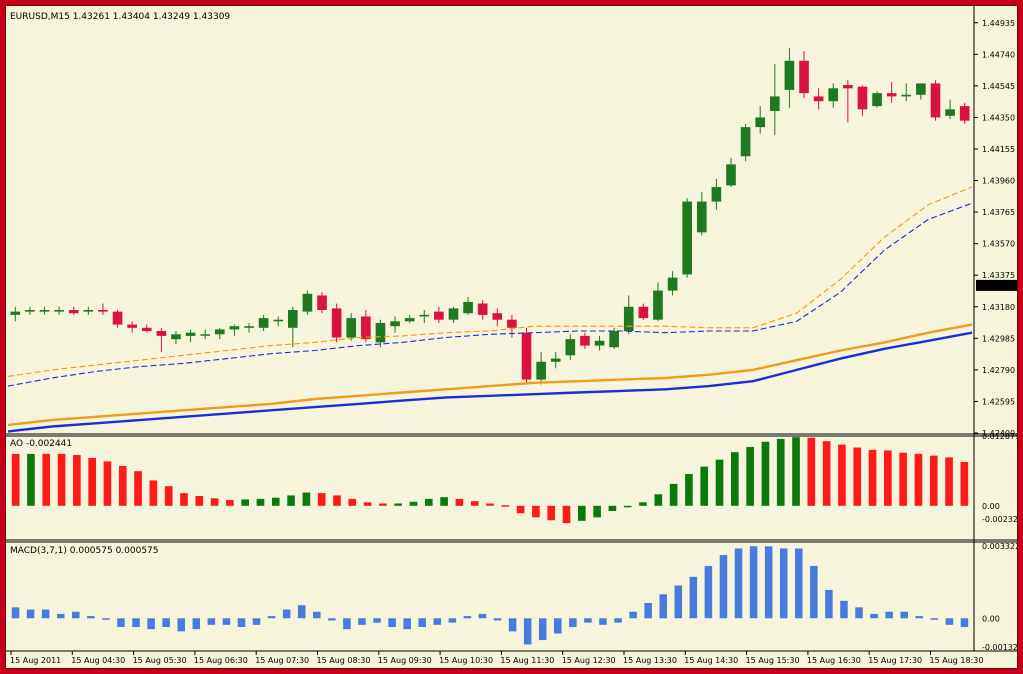 This screenshot has height=674, width=1023. Describe the element at coordinates (998, 370) in the screenshot. I see `price-tick-label: 1.42790` at that location.